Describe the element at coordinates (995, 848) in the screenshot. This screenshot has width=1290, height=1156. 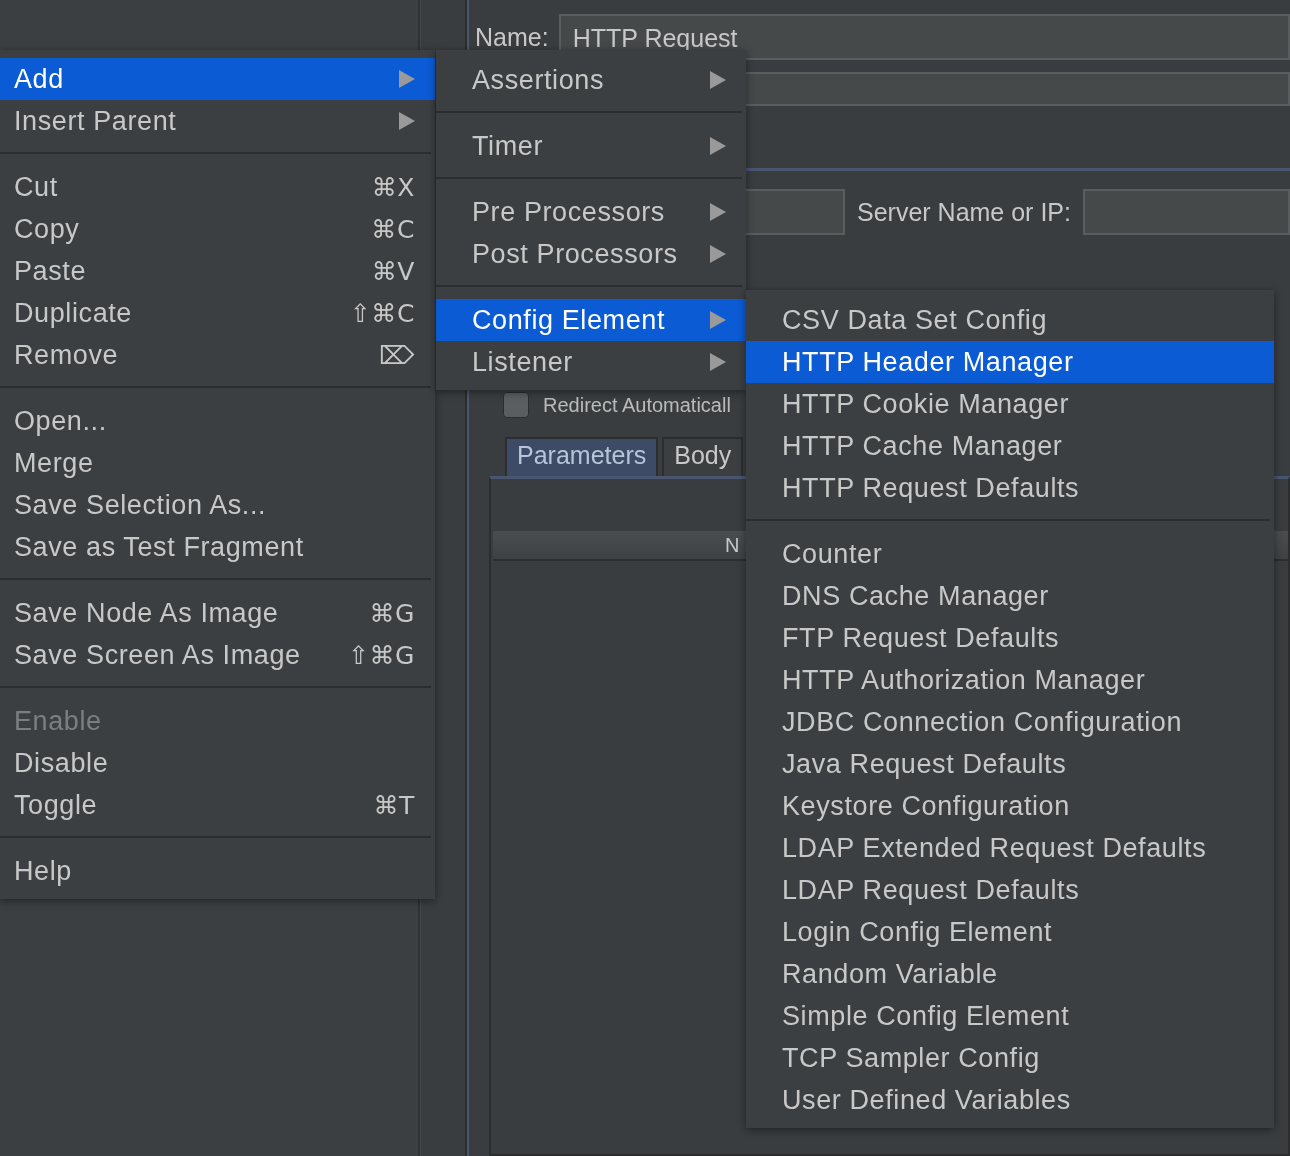
I see `menu-item-label: LDAP Extended Request Defaults` at that location.